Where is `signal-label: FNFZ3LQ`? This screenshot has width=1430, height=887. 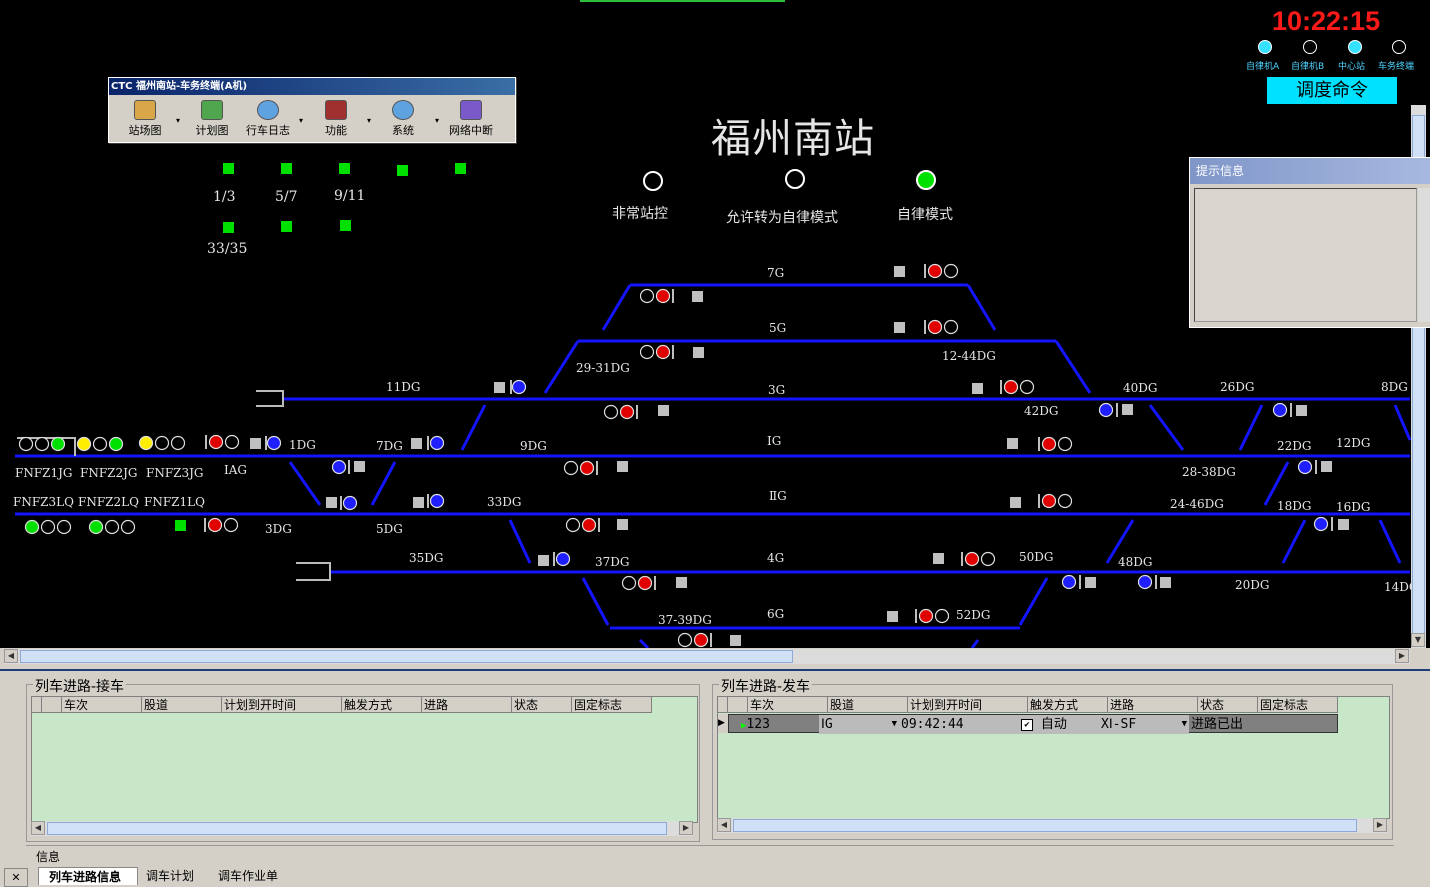 signal-label: FNFZ3LQ is located at coordinates (43, 502).